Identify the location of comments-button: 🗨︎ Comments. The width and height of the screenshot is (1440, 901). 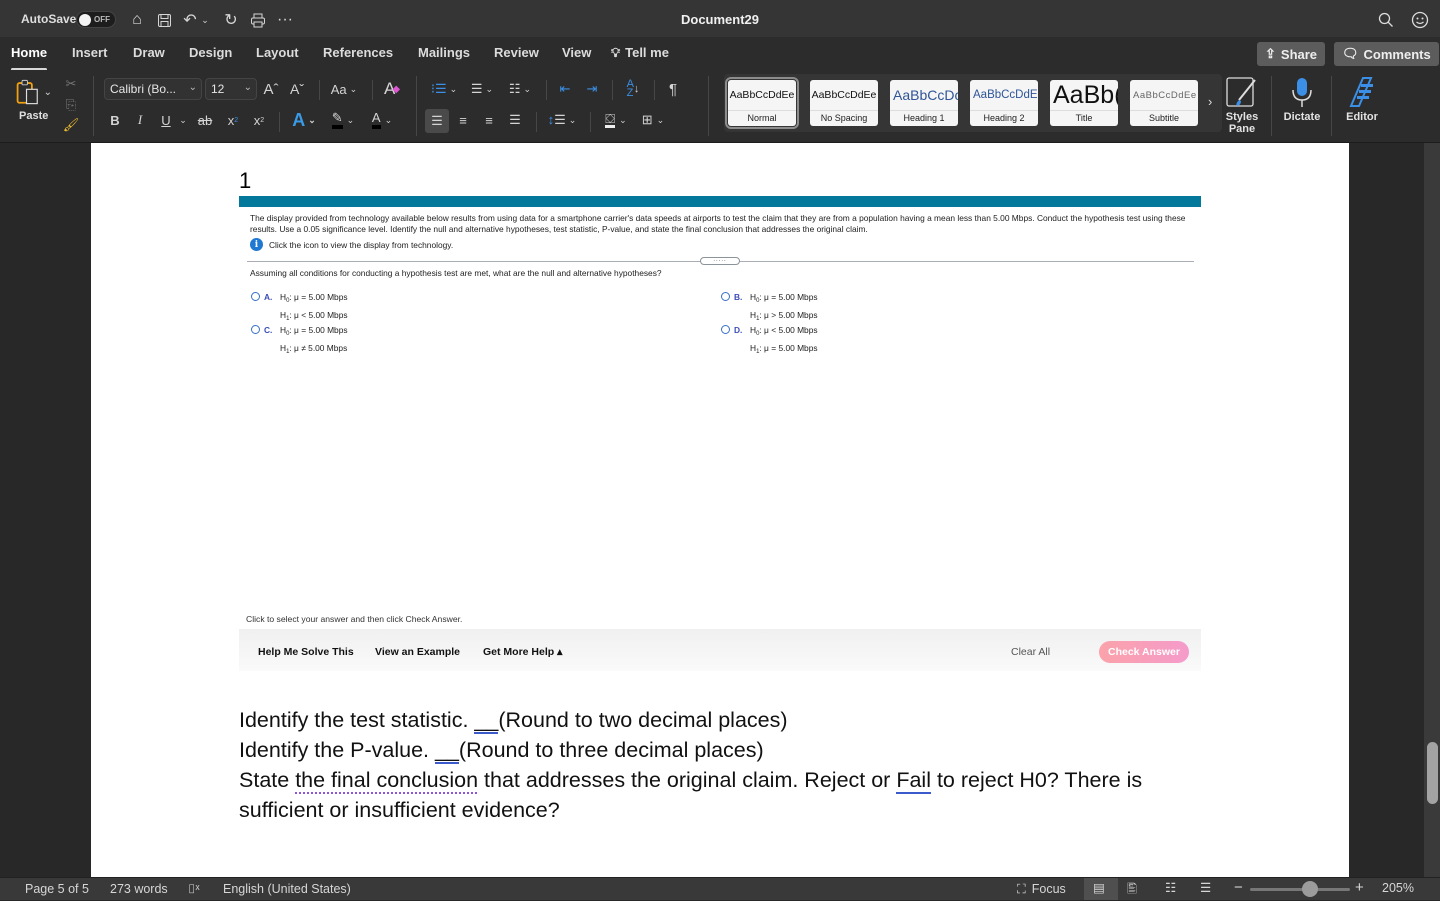
(1386, 54).